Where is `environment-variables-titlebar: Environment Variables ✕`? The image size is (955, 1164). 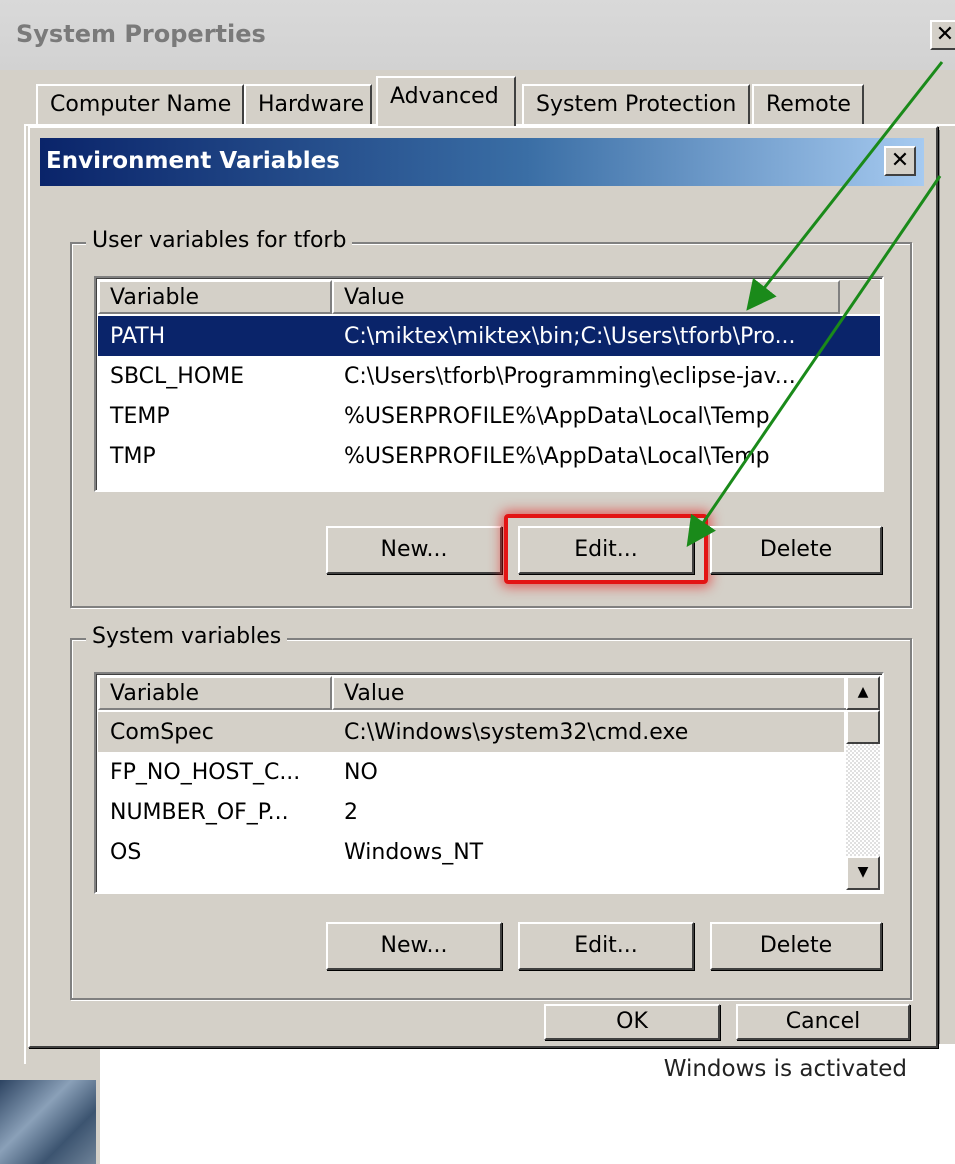 environment-variables-titlebar: Environment Variables ✕ is located at coordinates (482, 162).